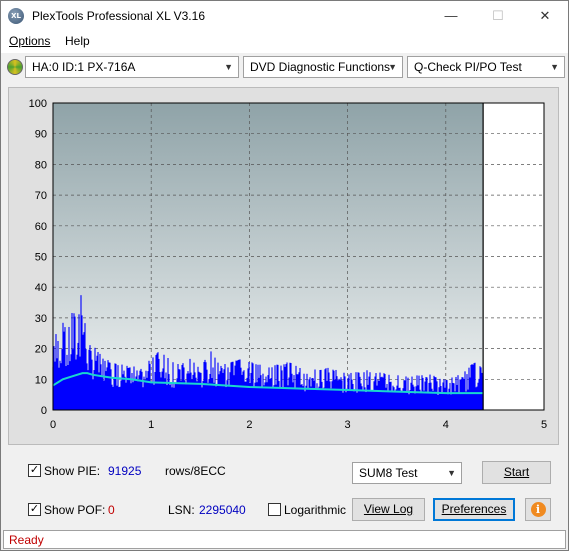 The width and height of the screenshot is (569, 551). Describe the element at coordinates (41, 135) in the screenshot. I see `y-tick-label: 90` at that location.